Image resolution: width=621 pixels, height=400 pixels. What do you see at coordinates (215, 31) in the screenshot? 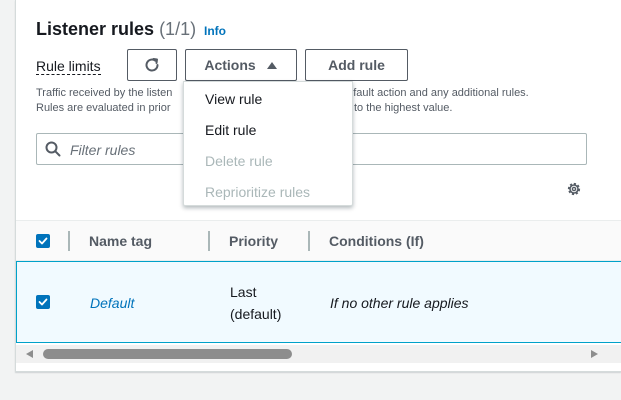
I see `info-link: Info` at bounding box center [215, 31].